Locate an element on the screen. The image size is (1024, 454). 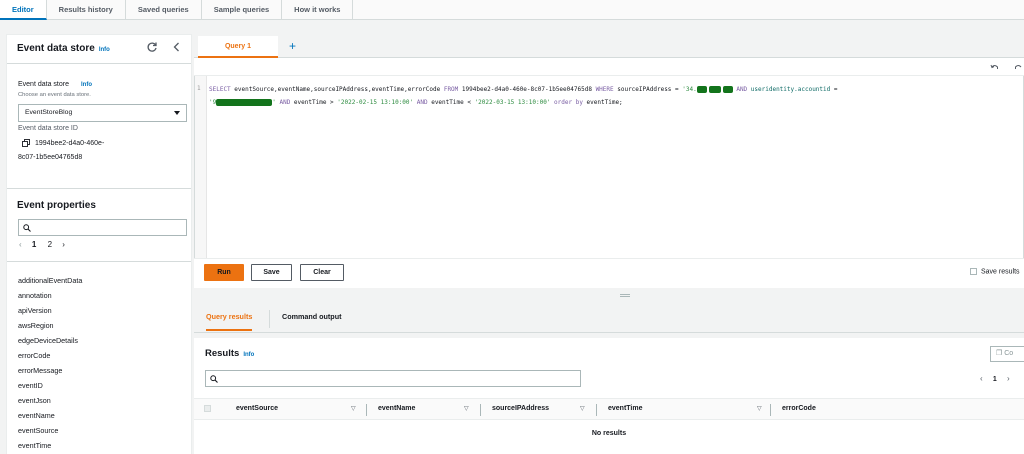
property-search-input is located at coordinates (102, 227).